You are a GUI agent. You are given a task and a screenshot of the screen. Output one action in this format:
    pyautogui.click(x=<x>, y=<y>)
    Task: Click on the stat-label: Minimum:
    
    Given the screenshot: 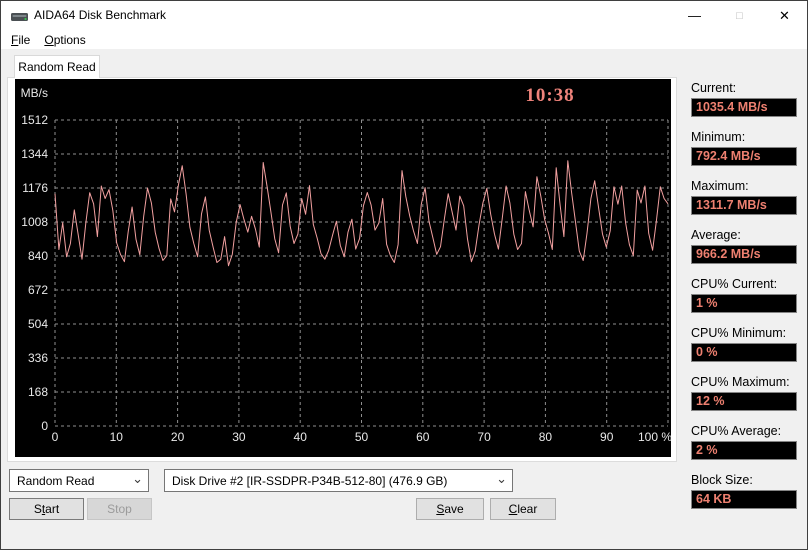 What is the action you would take?
    pyautogui.click(x=718, y=137)
    